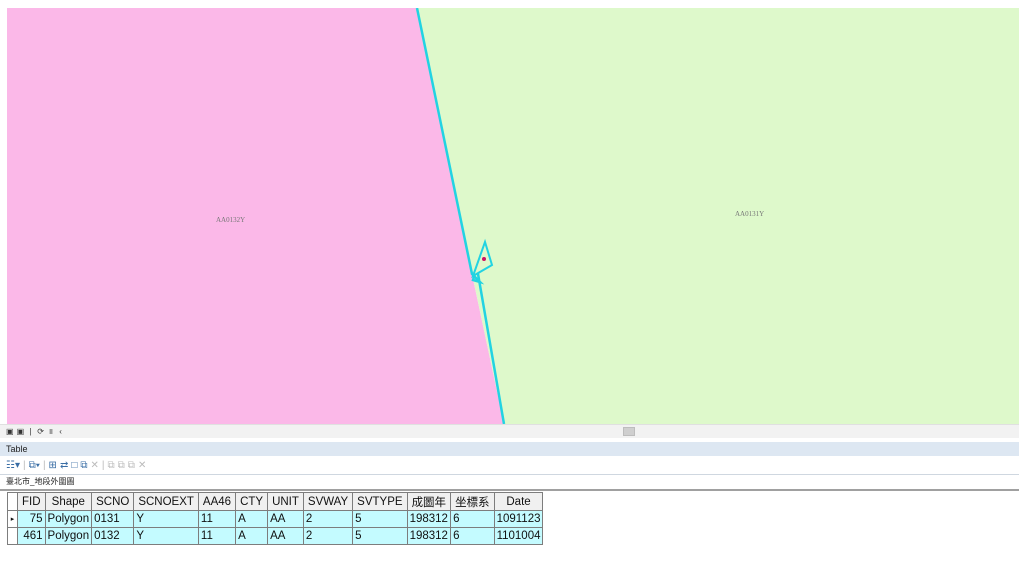 This screenshot has width=1019, height=564. What do you see at coordinates (113, 519) in the screenshot?
I see `cell-scno: 0131` at bounding box center [113, 519].